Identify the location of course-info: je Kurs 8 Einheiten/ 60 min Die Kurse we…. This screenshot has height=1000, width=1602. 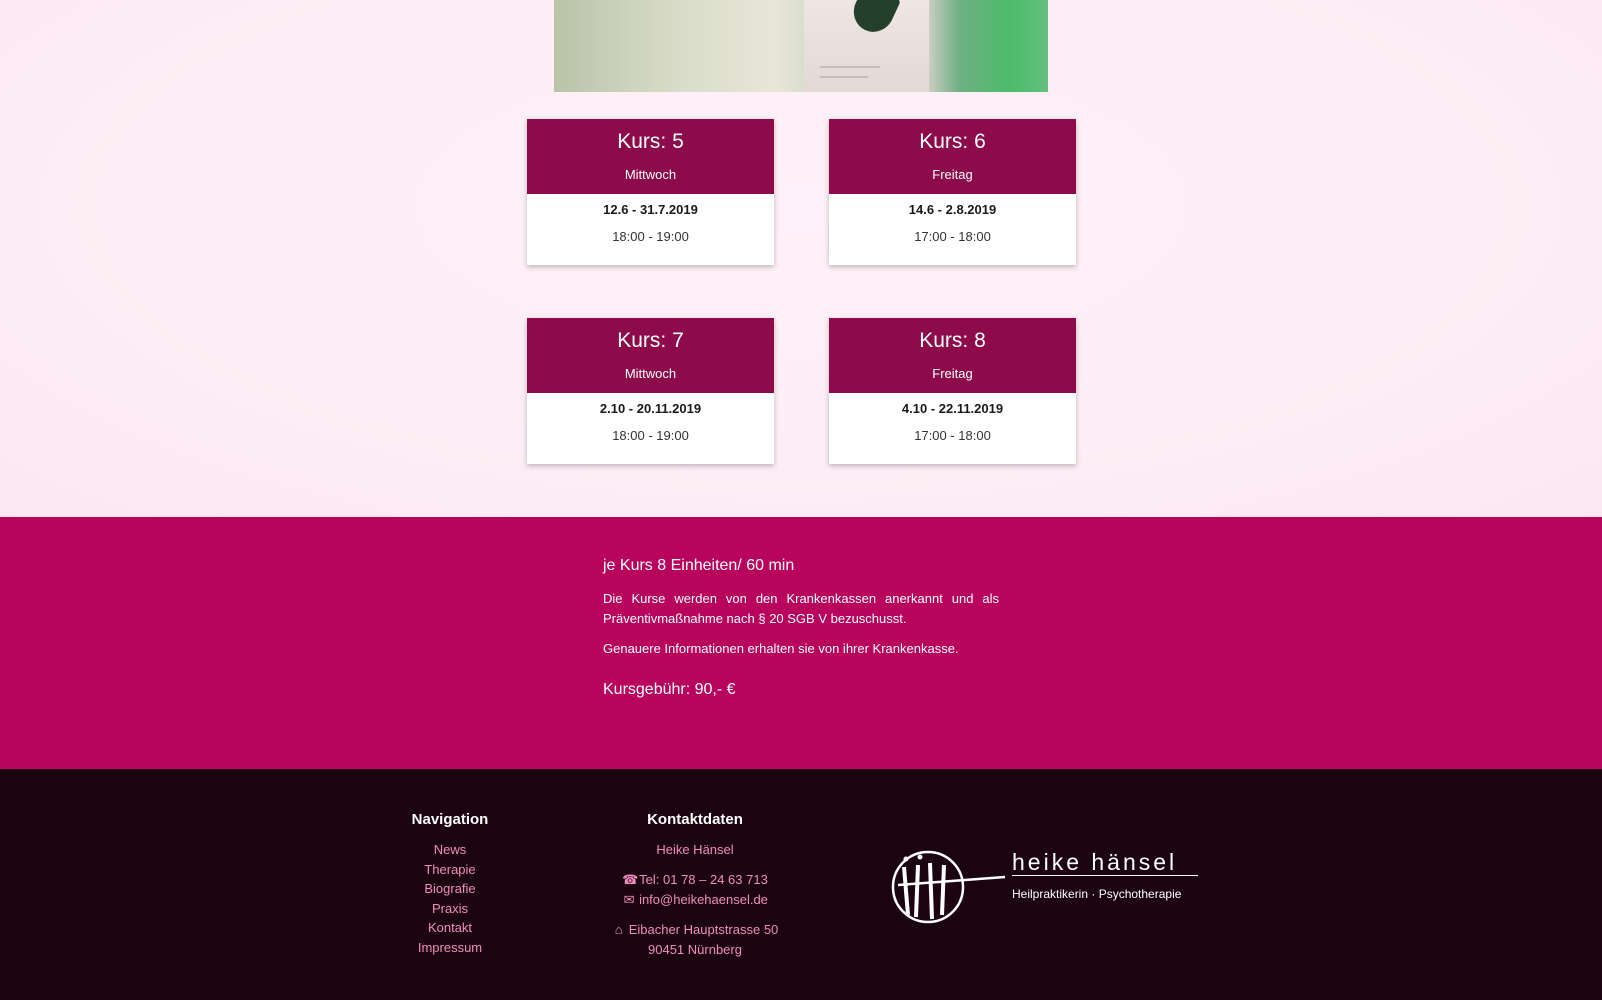
(801, 628).